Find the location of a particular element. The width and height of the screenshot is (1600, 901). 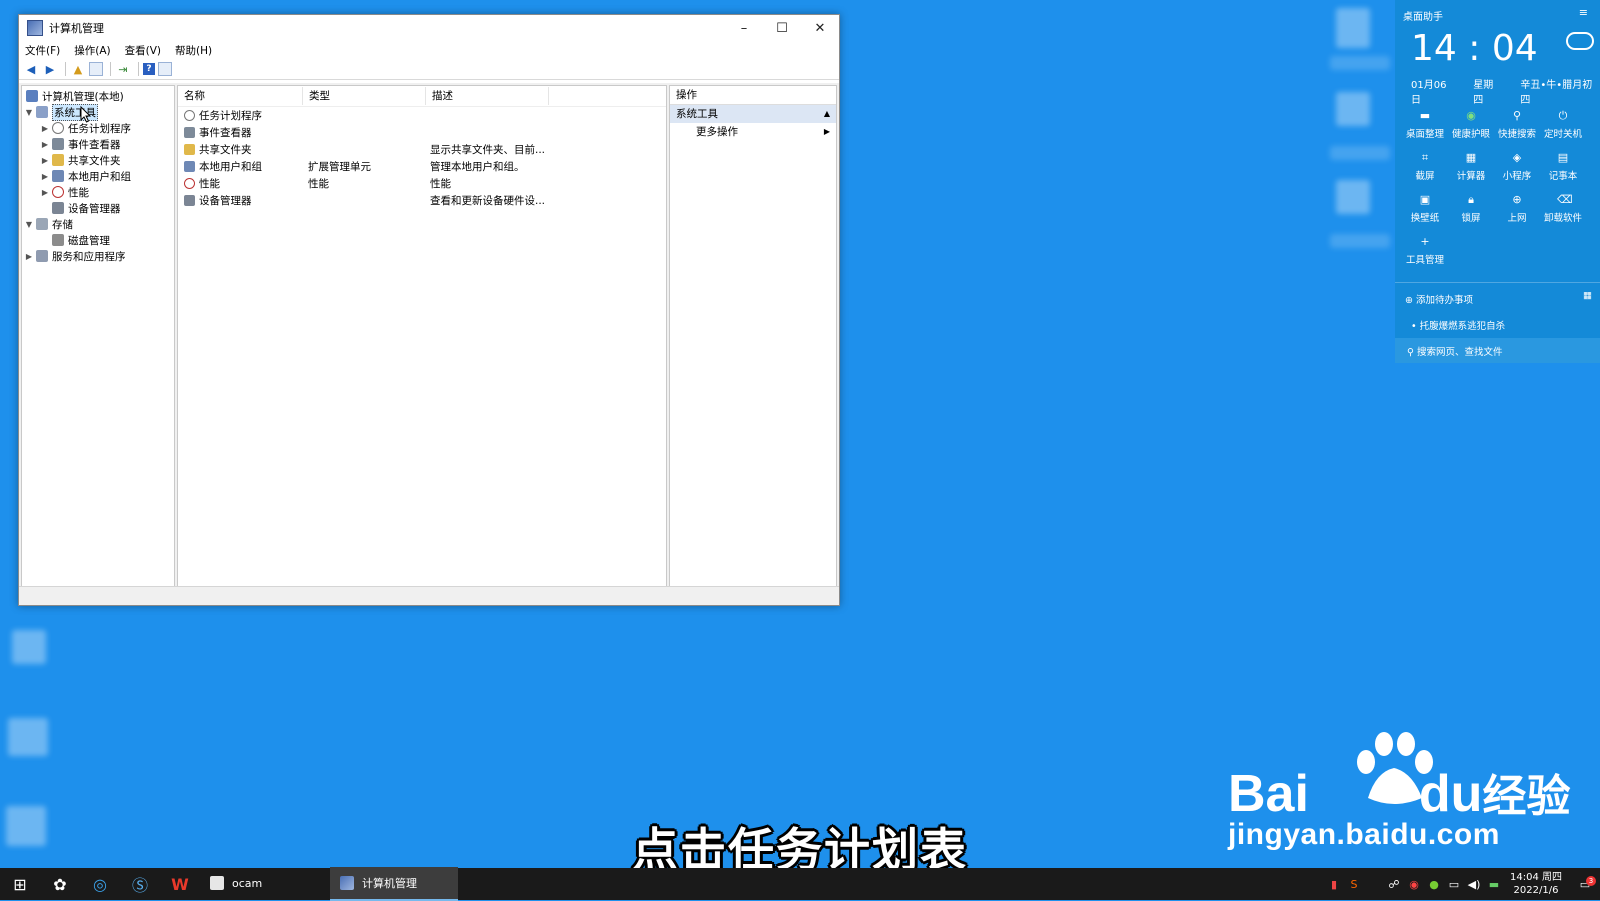

column-header-type: 类型 is located at coordinates (364, 96).